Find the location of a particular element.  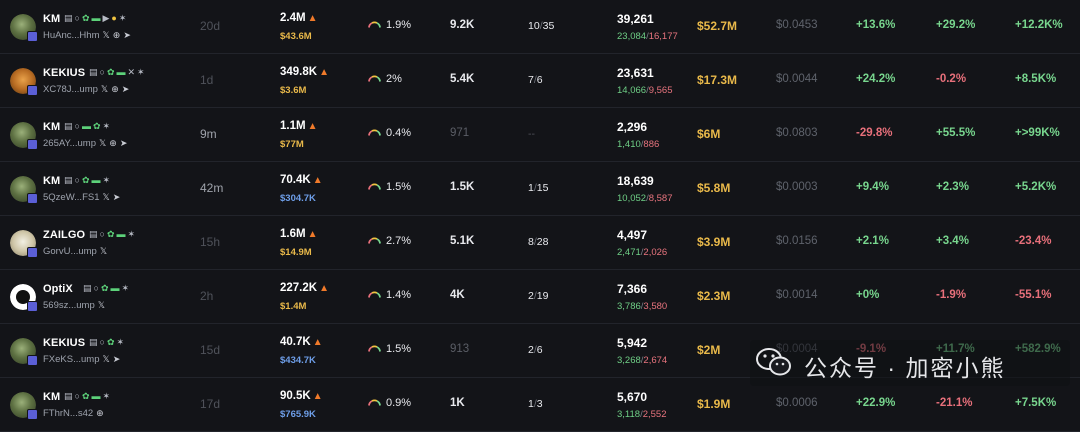

price: $0.0003 is located at coordinates (797, 187).